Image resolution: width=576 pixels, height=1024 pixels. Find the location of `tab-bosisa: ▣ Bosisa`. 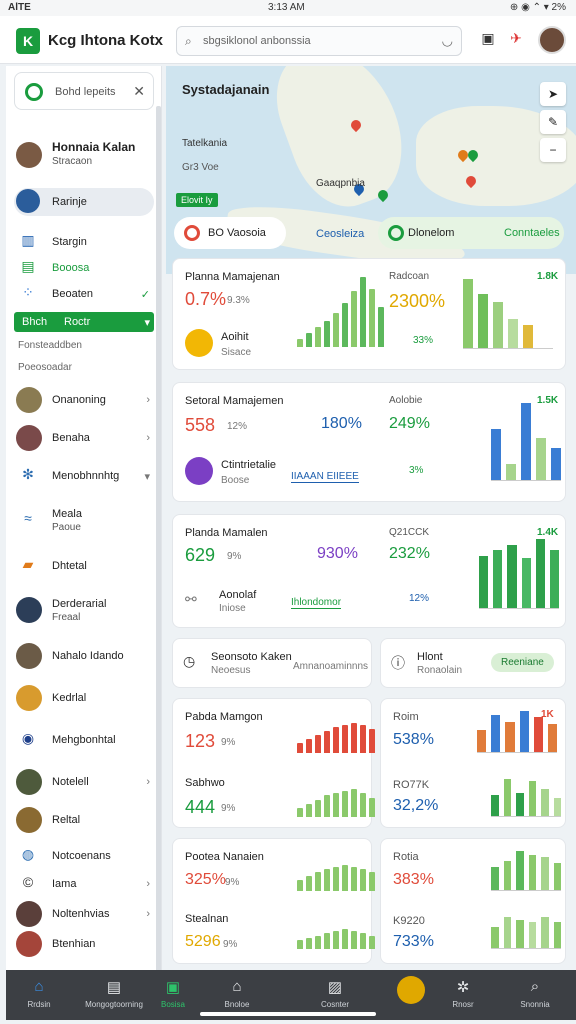

tab-bosisa: ▣ Bosisa is located at coordinates (173, 993).